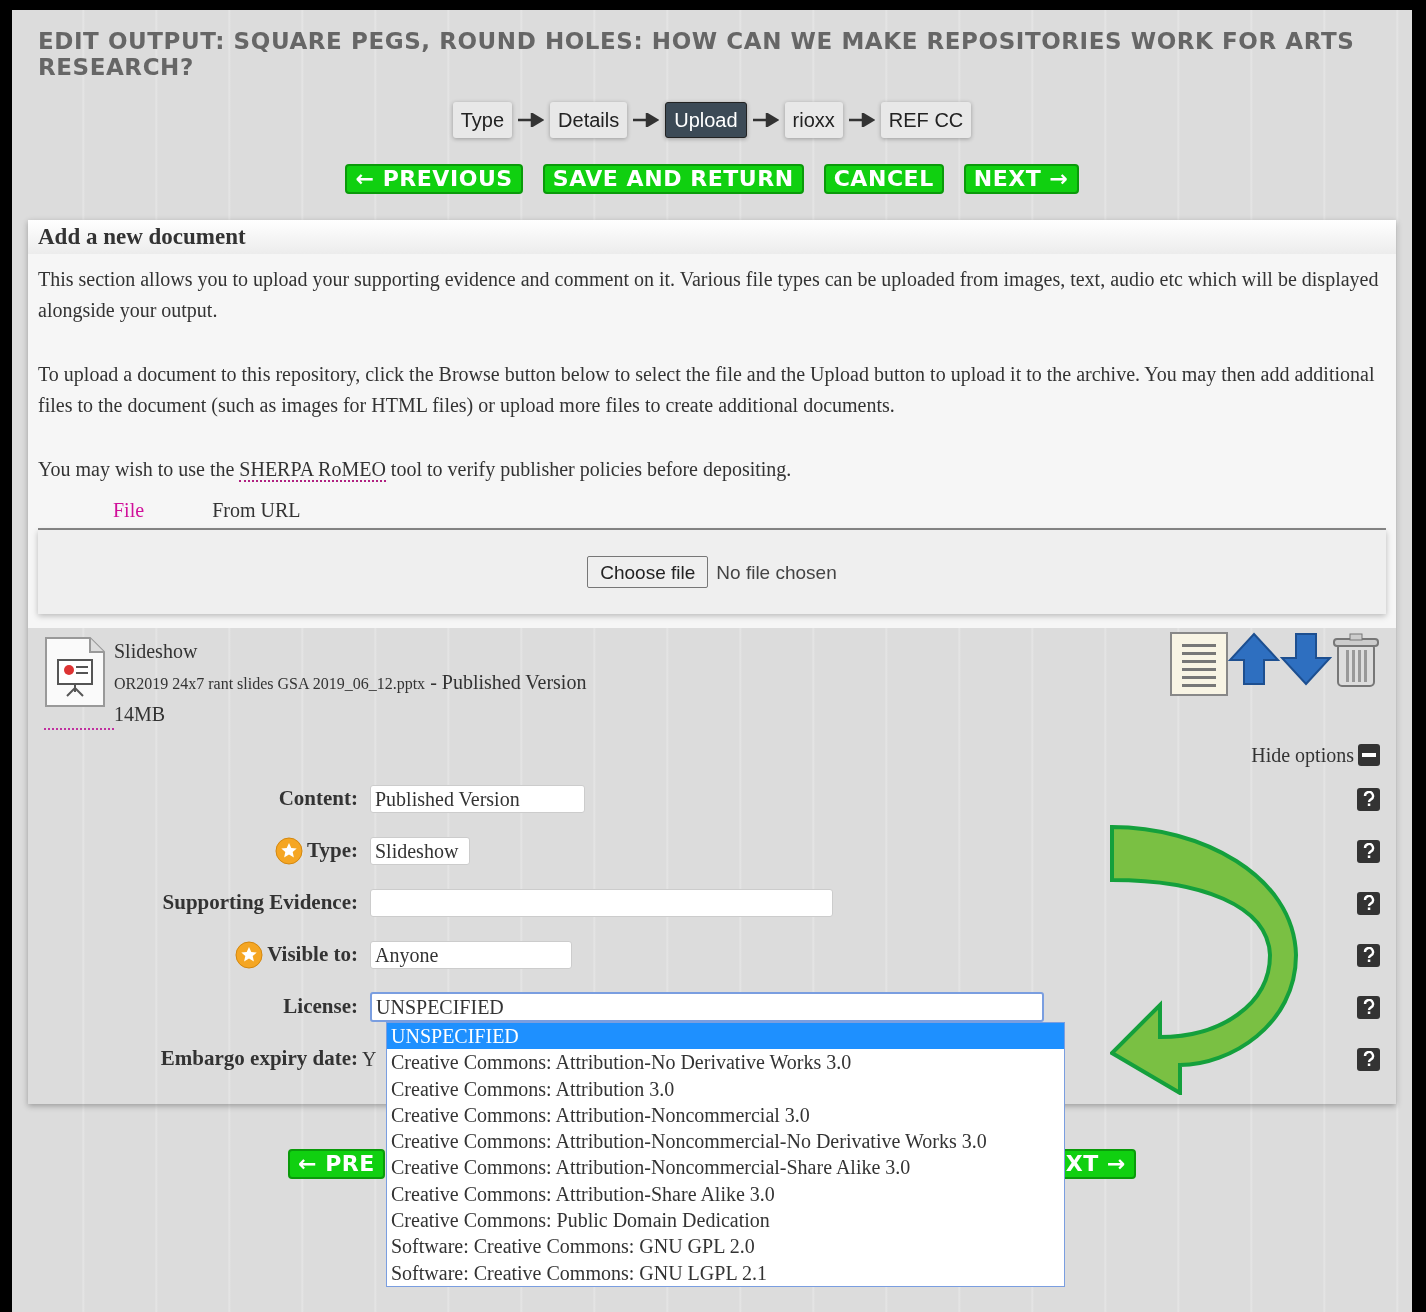 The image size is (1426, 1312). What do you see at coordinates (332, 851) in the screenshot?
I see `form-label: Type:` at bounding box center [332, 851].